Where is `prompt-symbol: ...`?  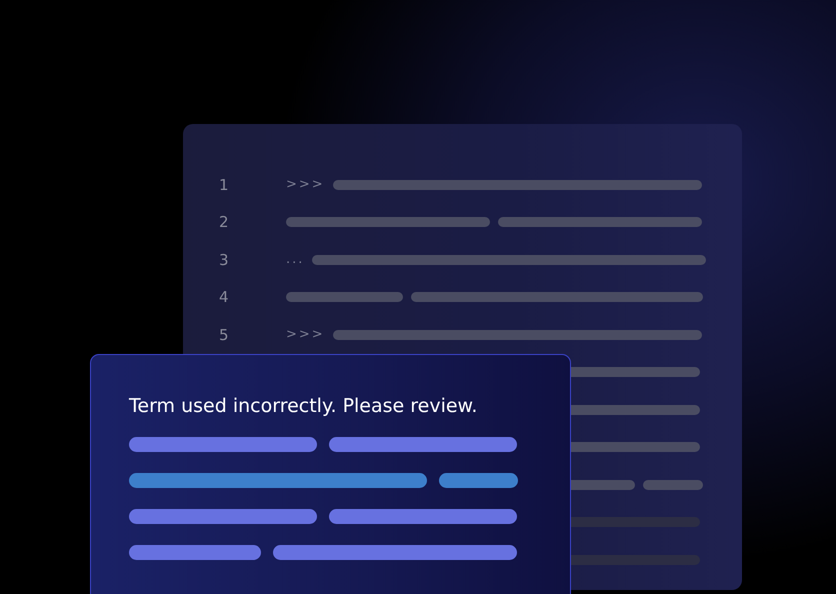 prompt-symbol: ... is located at coordinates (295, 260).